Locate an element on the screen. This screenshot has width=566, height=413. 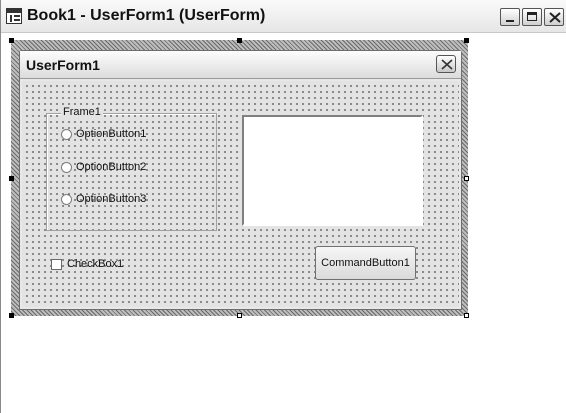
checkbox-label: CheckBox1 is located at coordinates (95, 264).